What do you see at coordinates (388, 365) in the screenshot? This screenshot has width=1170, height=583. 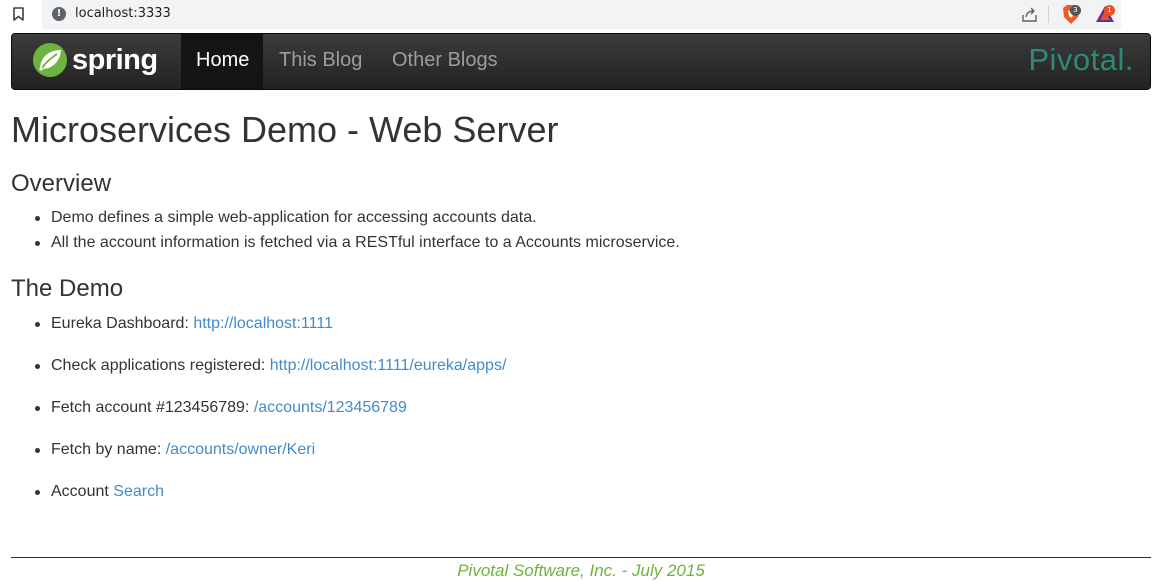 I see `eureka-apps-link: http://localhost:1111/eureka/apps/` at bounding box center [388, 365].